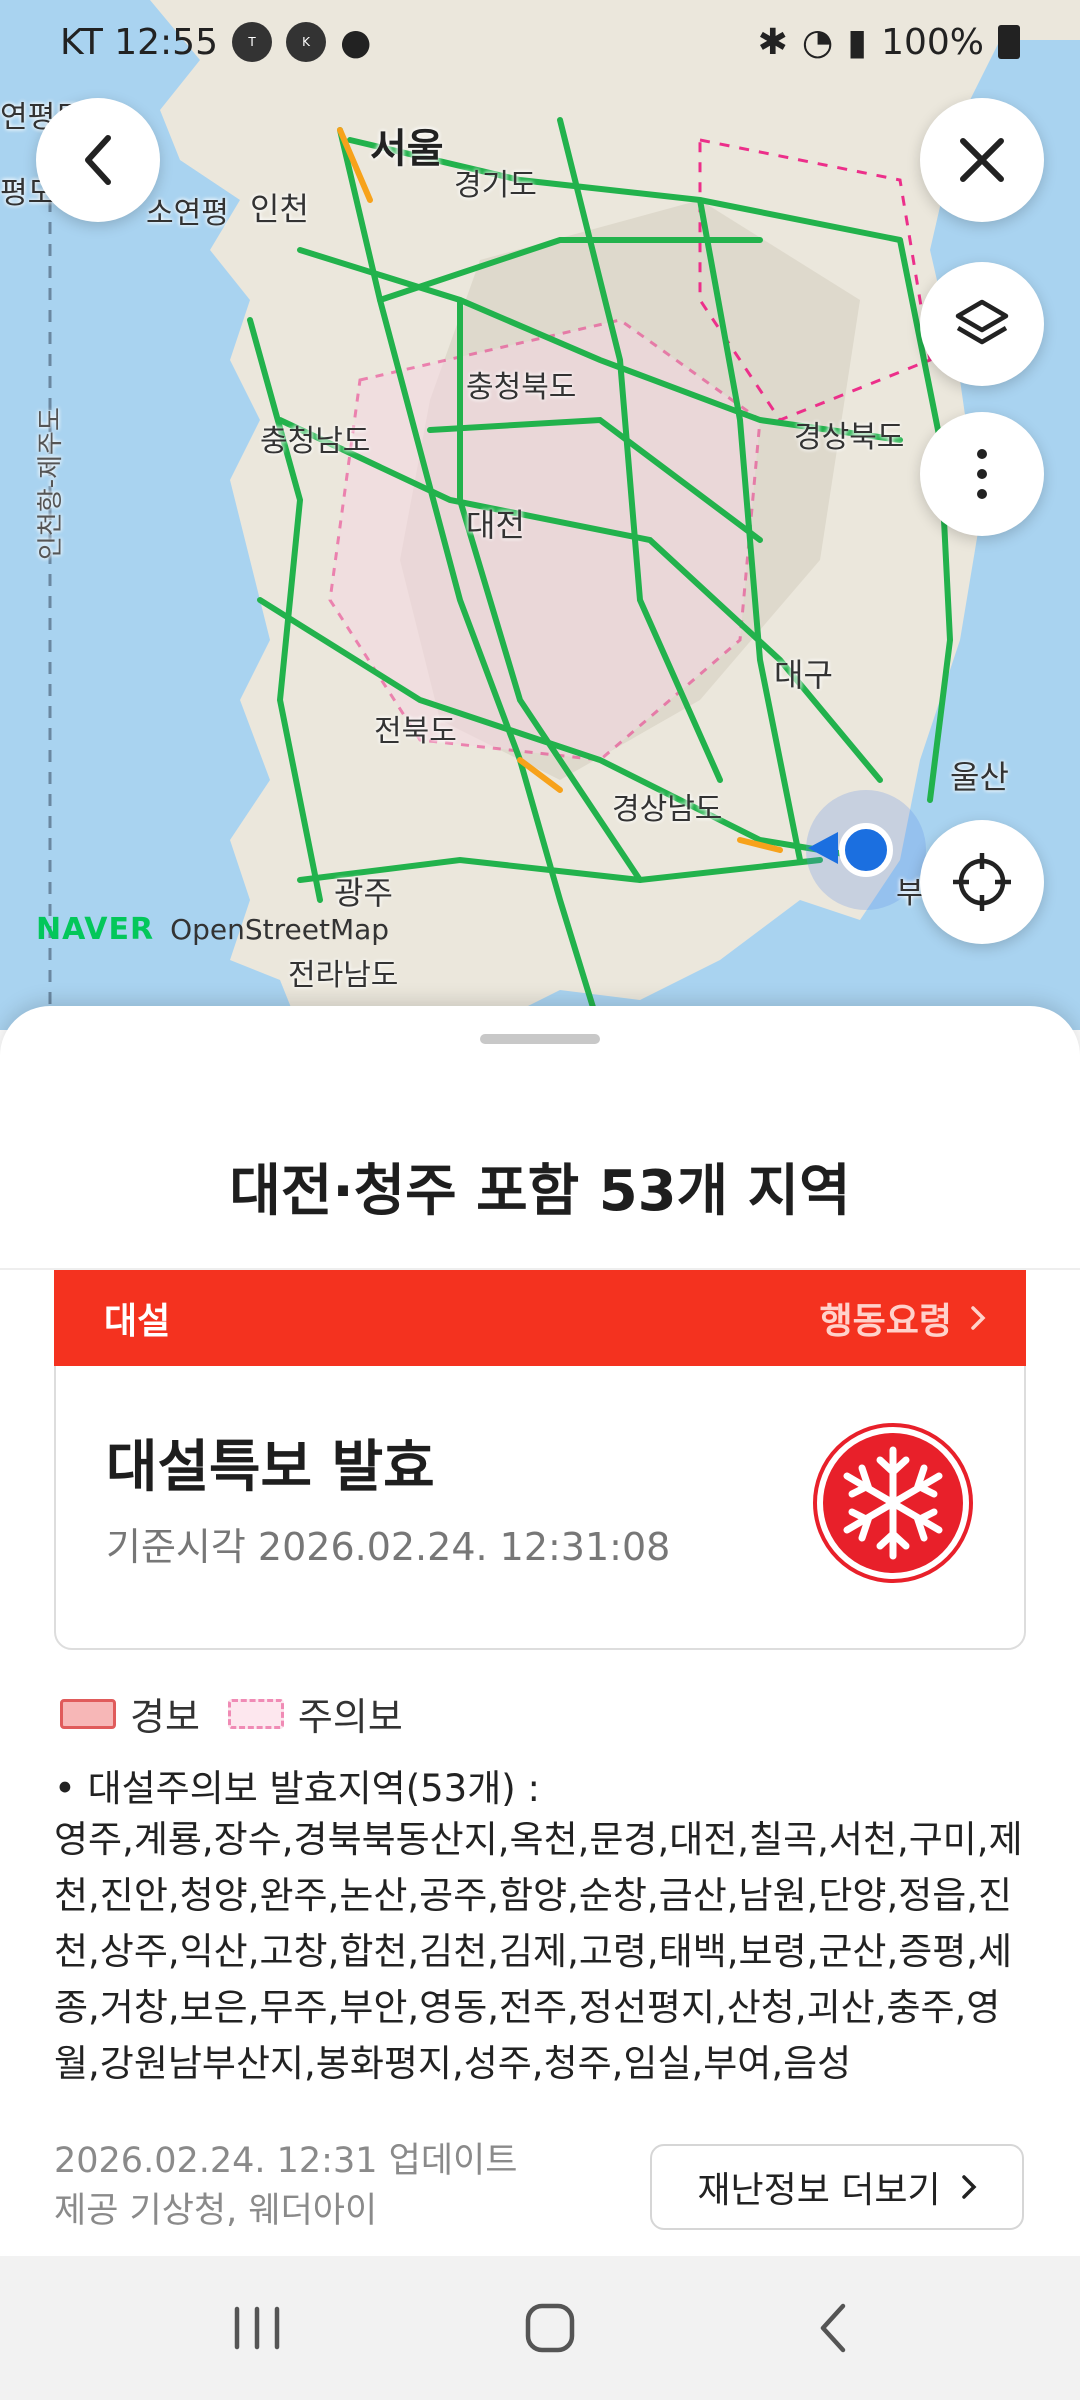 This screenshot has width=1080, height=2400. I want to click on carrier-time: KT 12:55, so click(139, 42).